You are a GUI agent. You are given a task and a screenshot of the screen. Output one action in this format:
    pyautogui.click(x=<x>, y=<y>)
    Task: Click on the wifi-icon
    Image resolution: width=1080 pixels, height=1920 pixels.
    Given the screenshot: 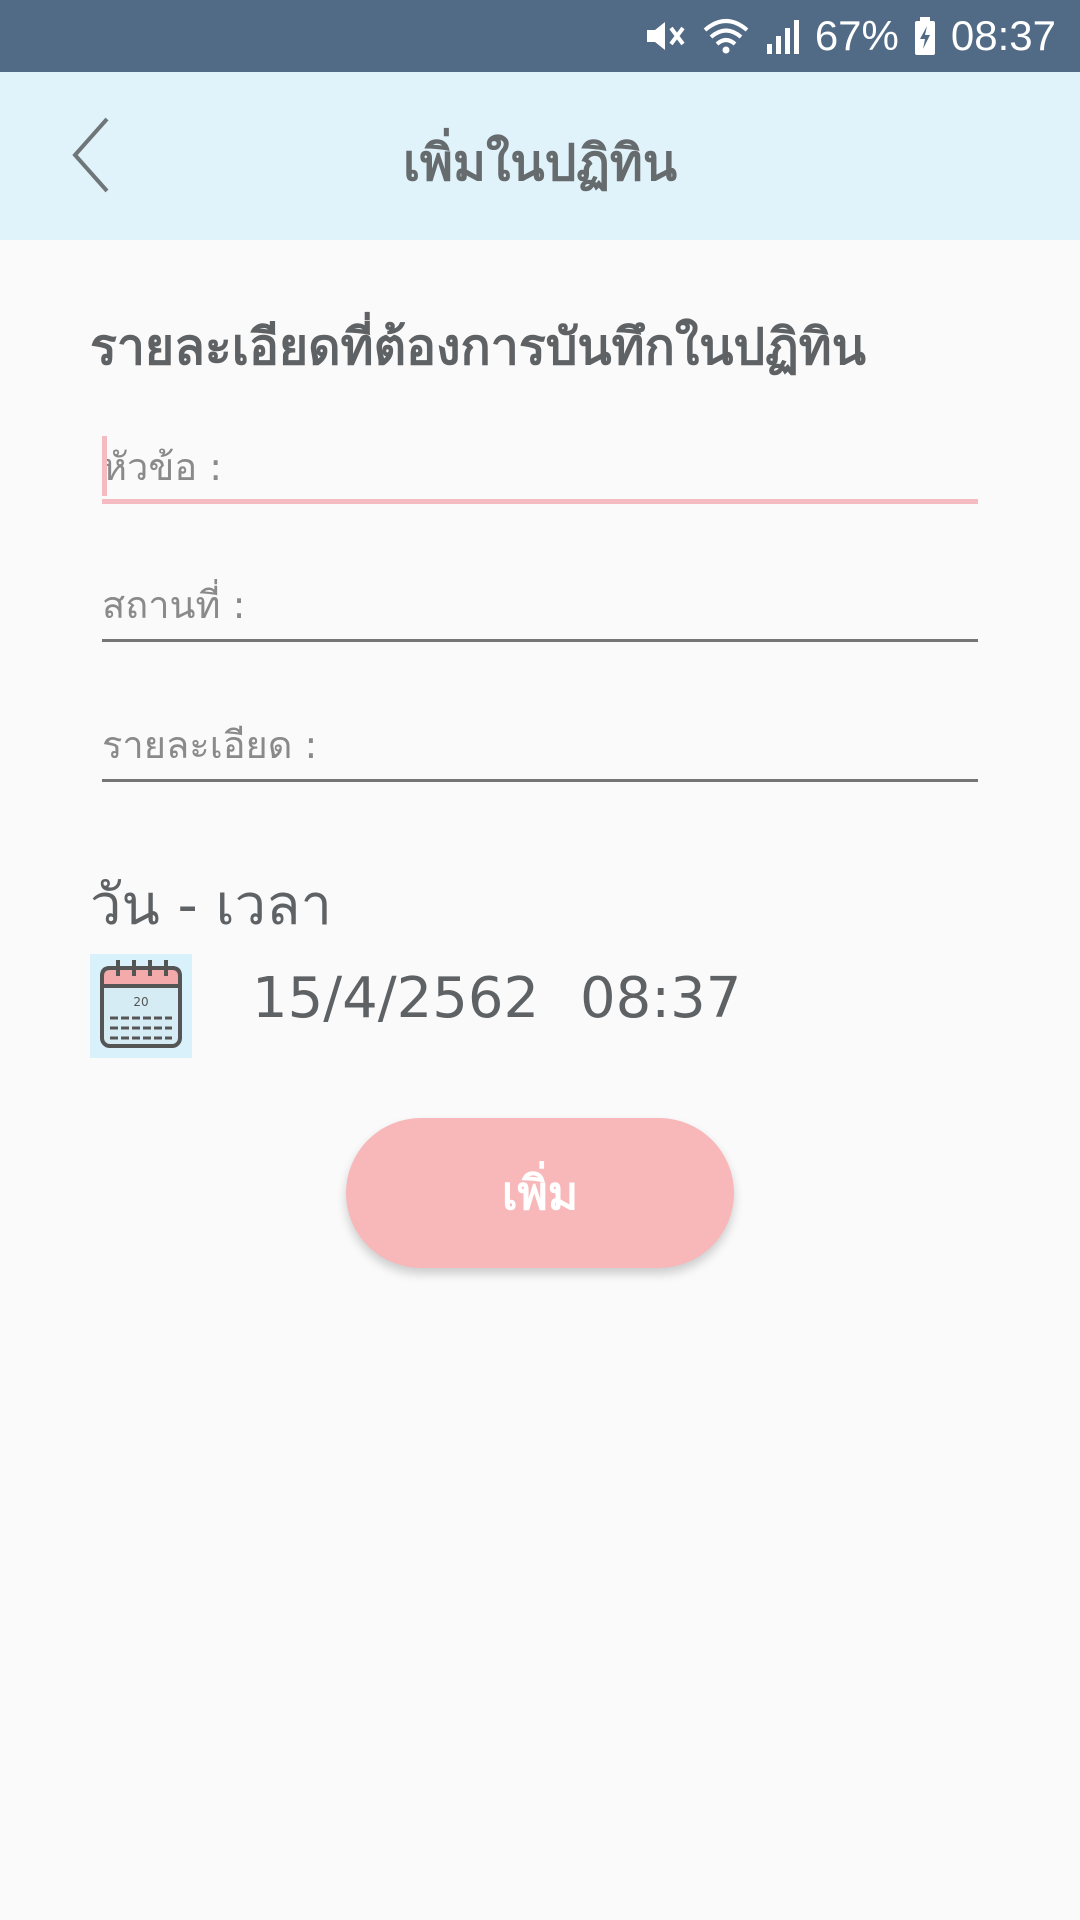 What is the action you would take?
    pyautogui.click(x=726, y=36)
    